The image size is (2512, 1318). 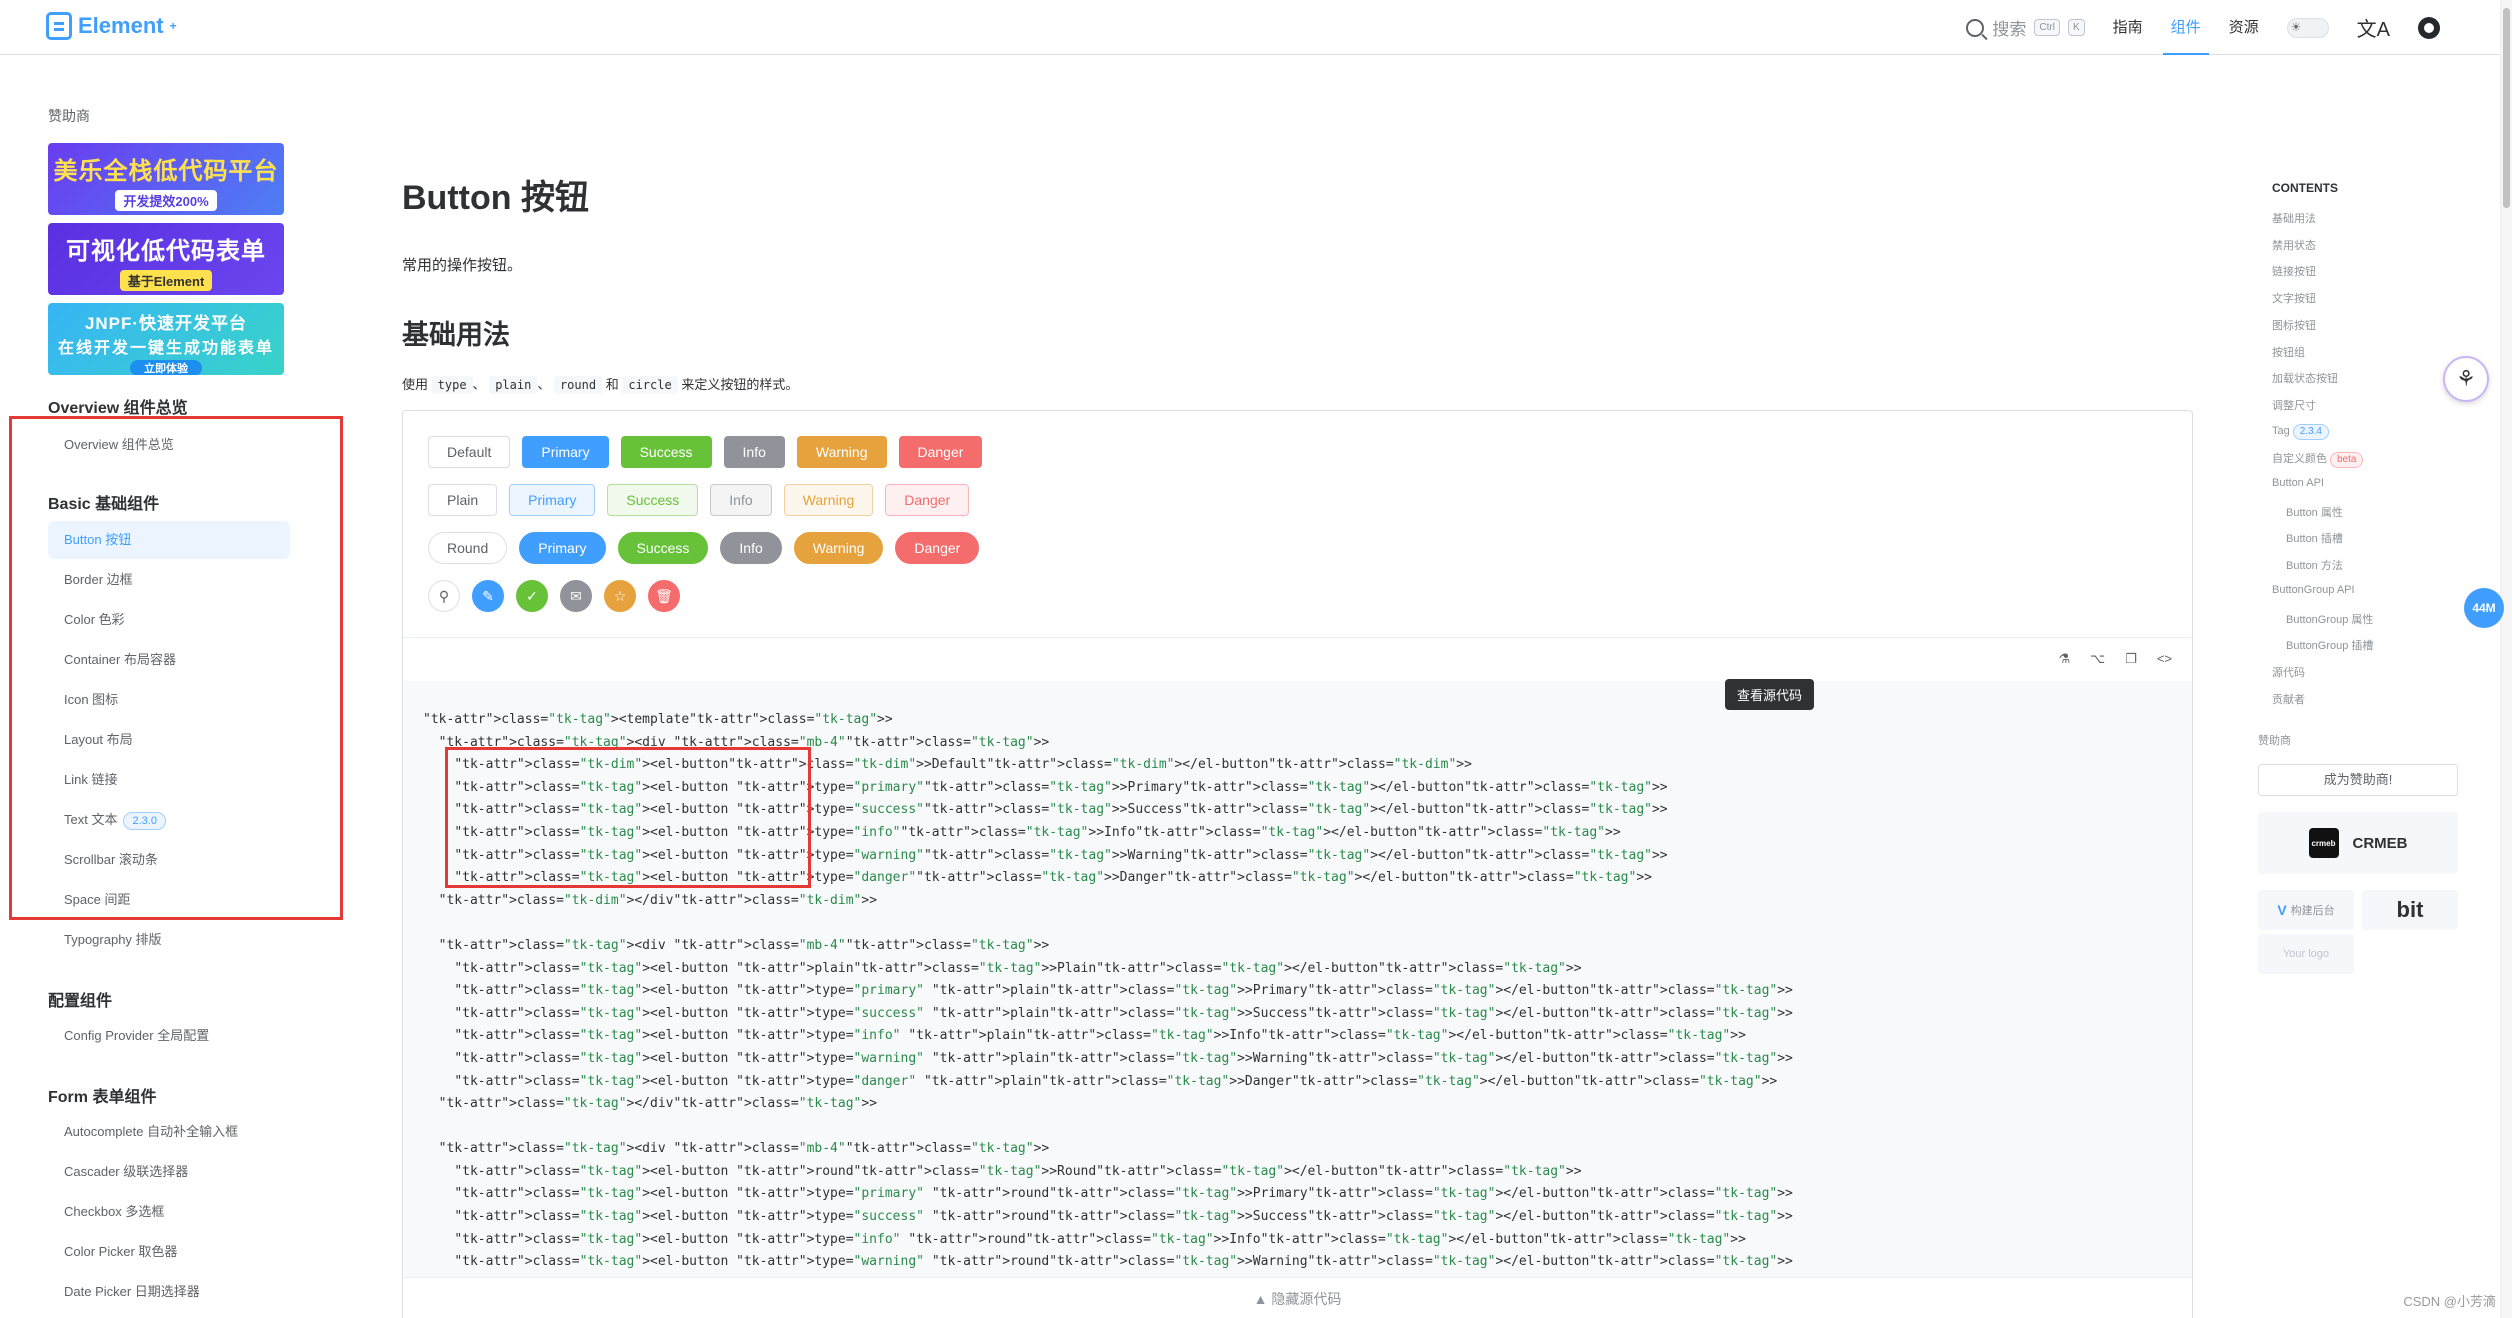 I want to click on view-source-icon: <>, so click(x=2164, y=659).